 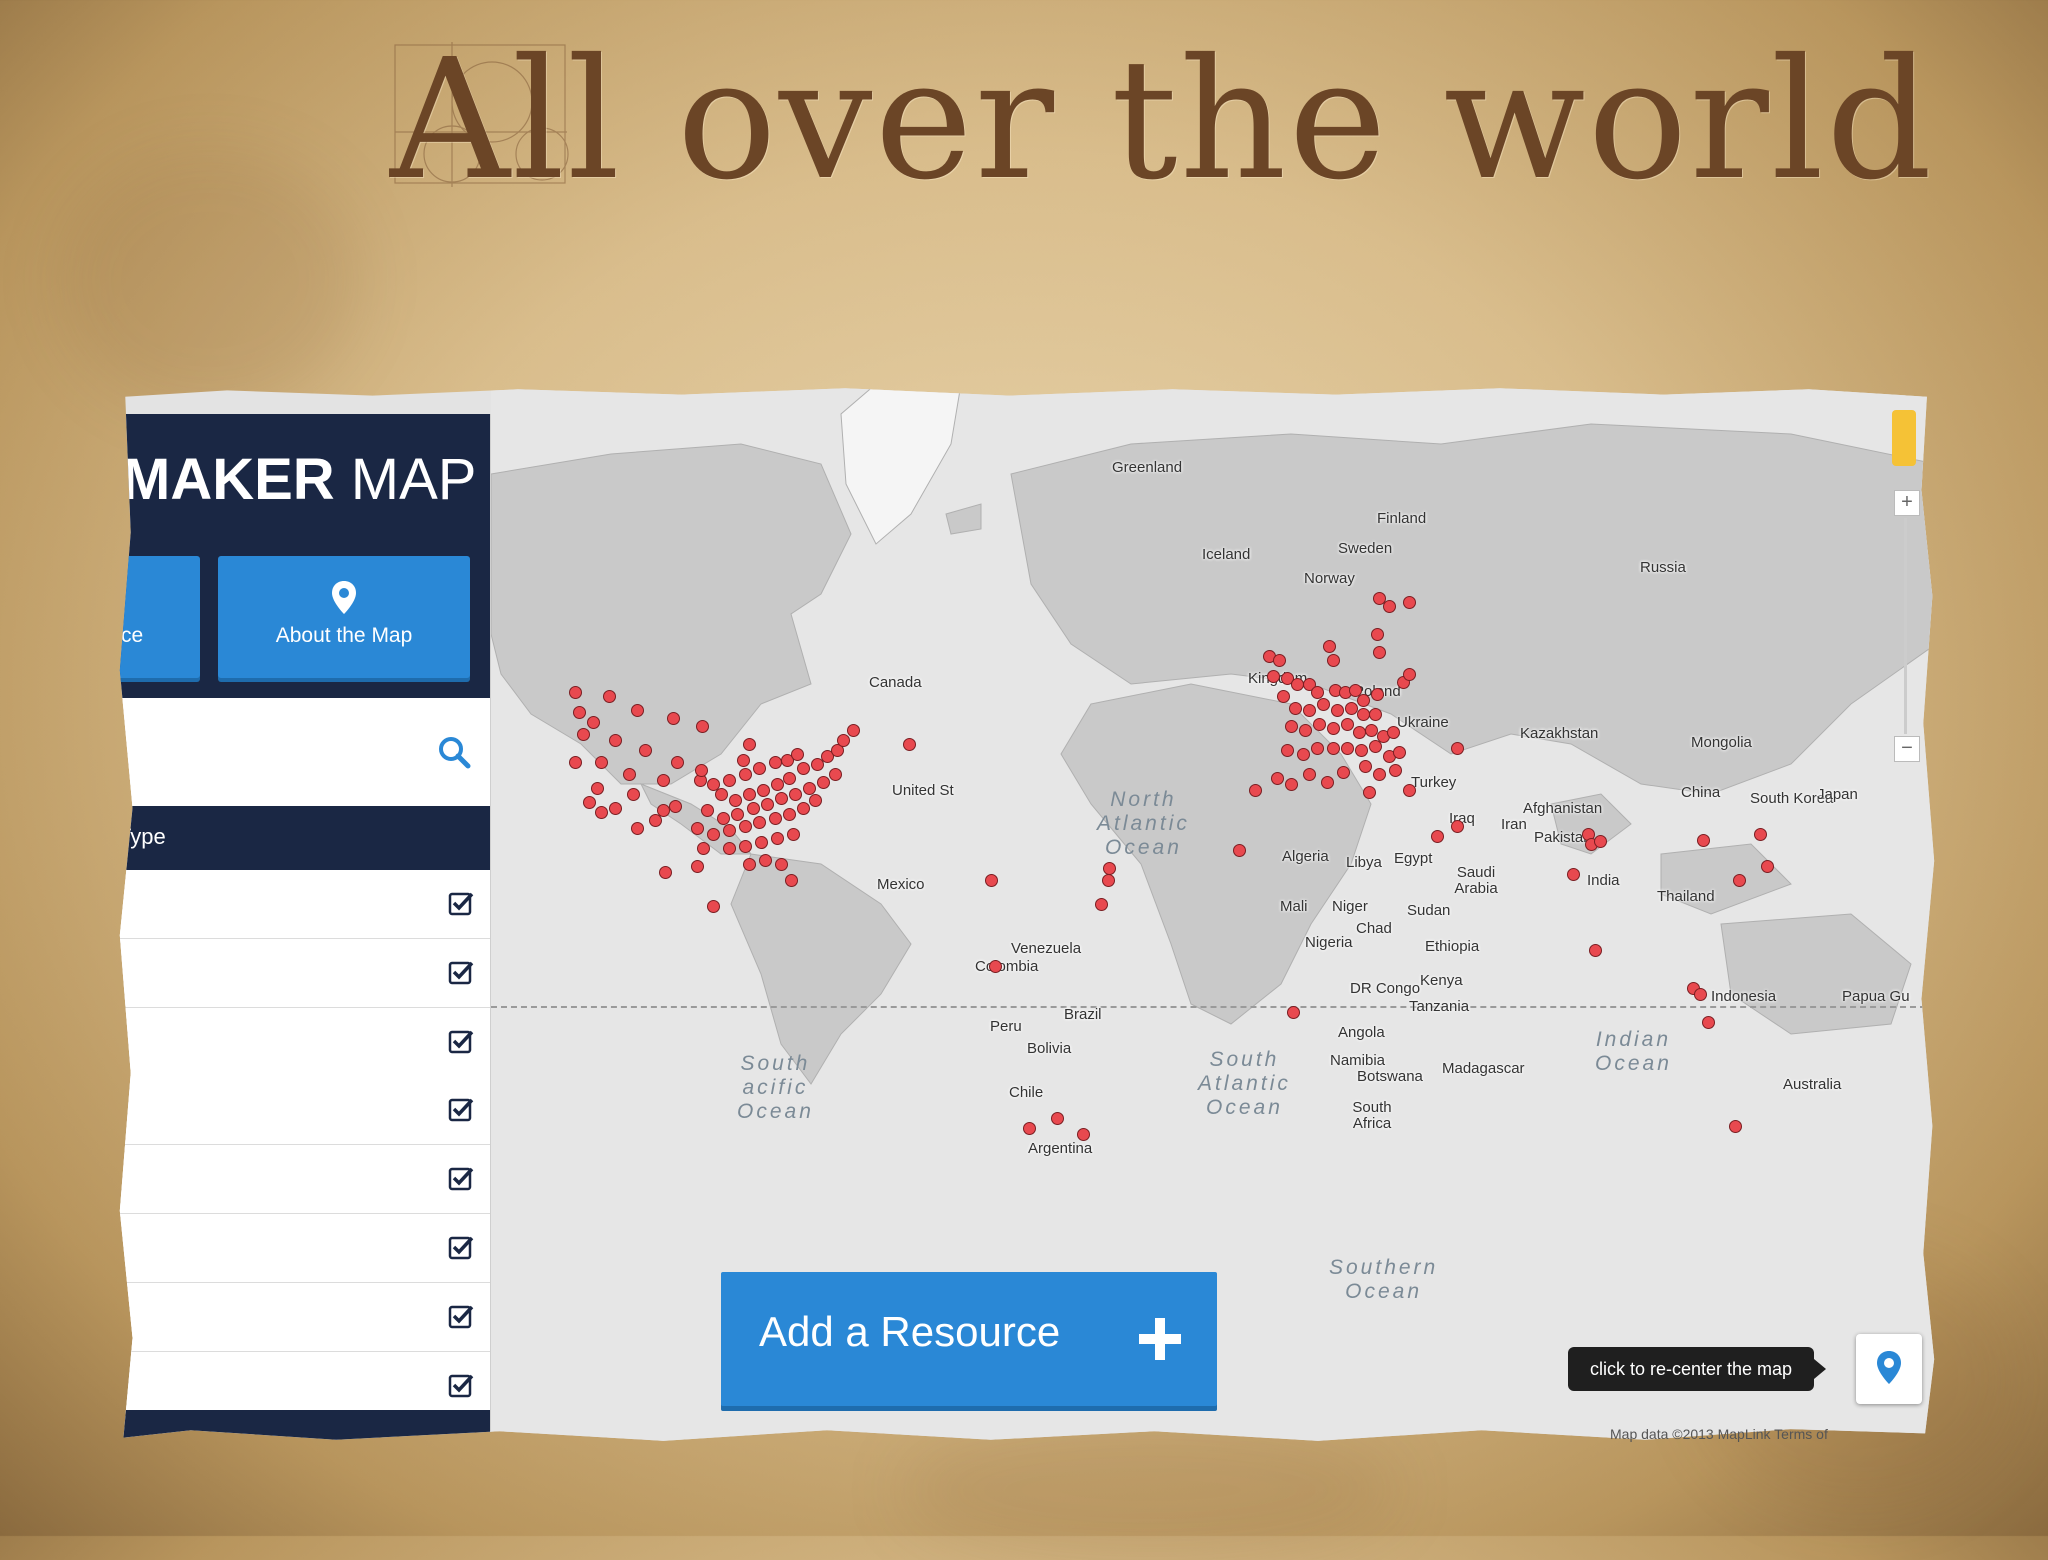 What do you see at coordinates (159, 617) in the screenshot?
I see `add-resource-nav-button: rce` at bounding box center [159, 617].